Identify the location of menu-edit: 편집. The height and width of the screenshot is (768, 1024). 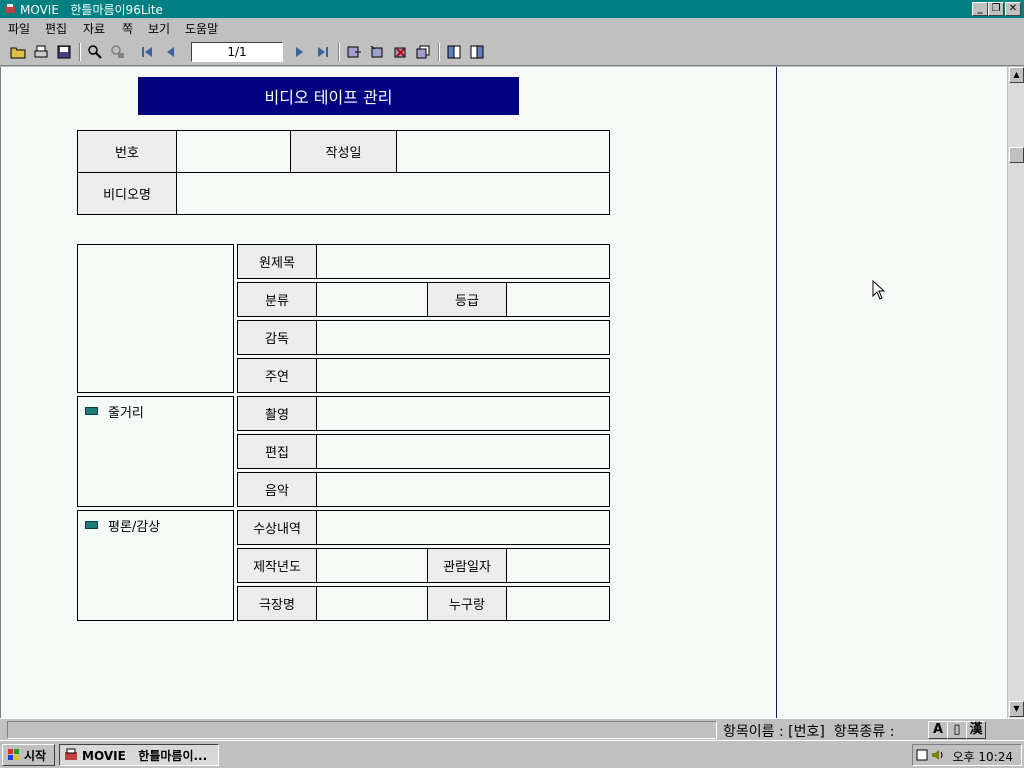
(56, 28).